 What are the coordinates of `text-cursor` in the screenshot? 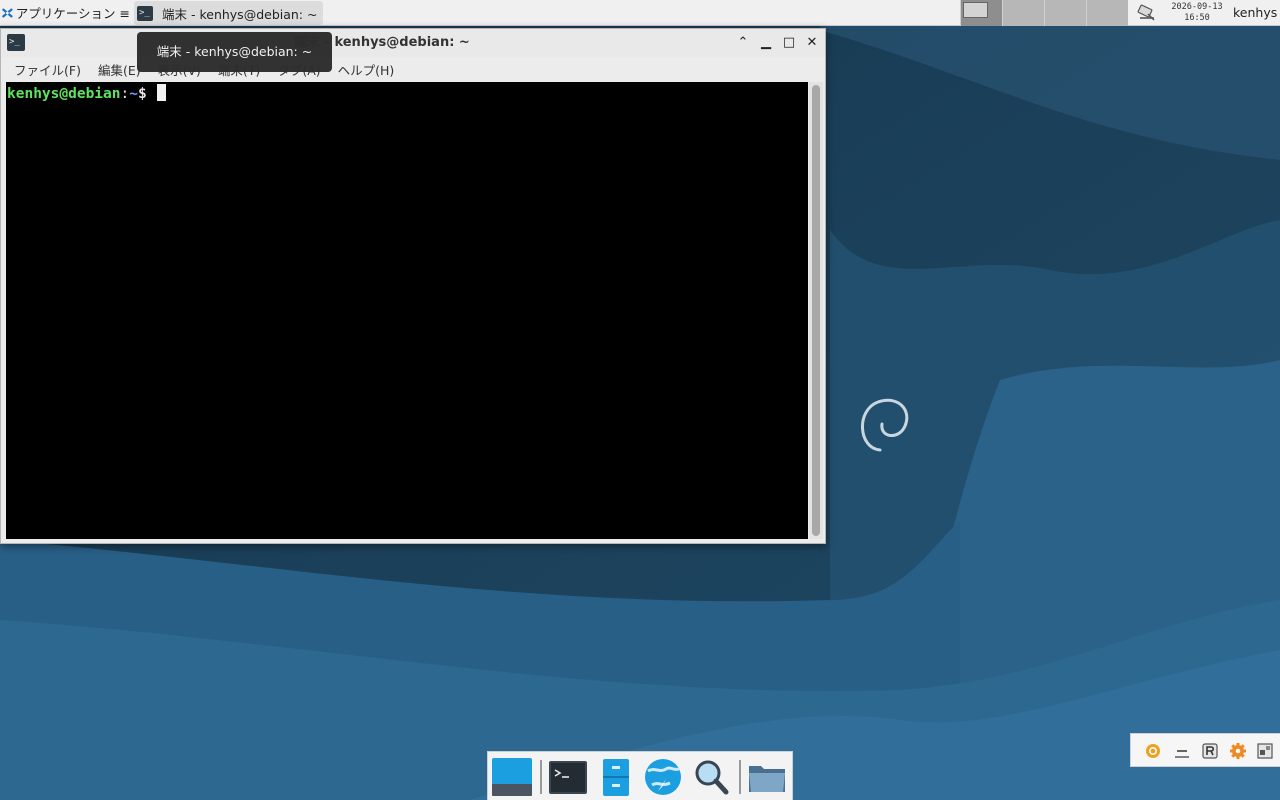 It's located at (162, 92).